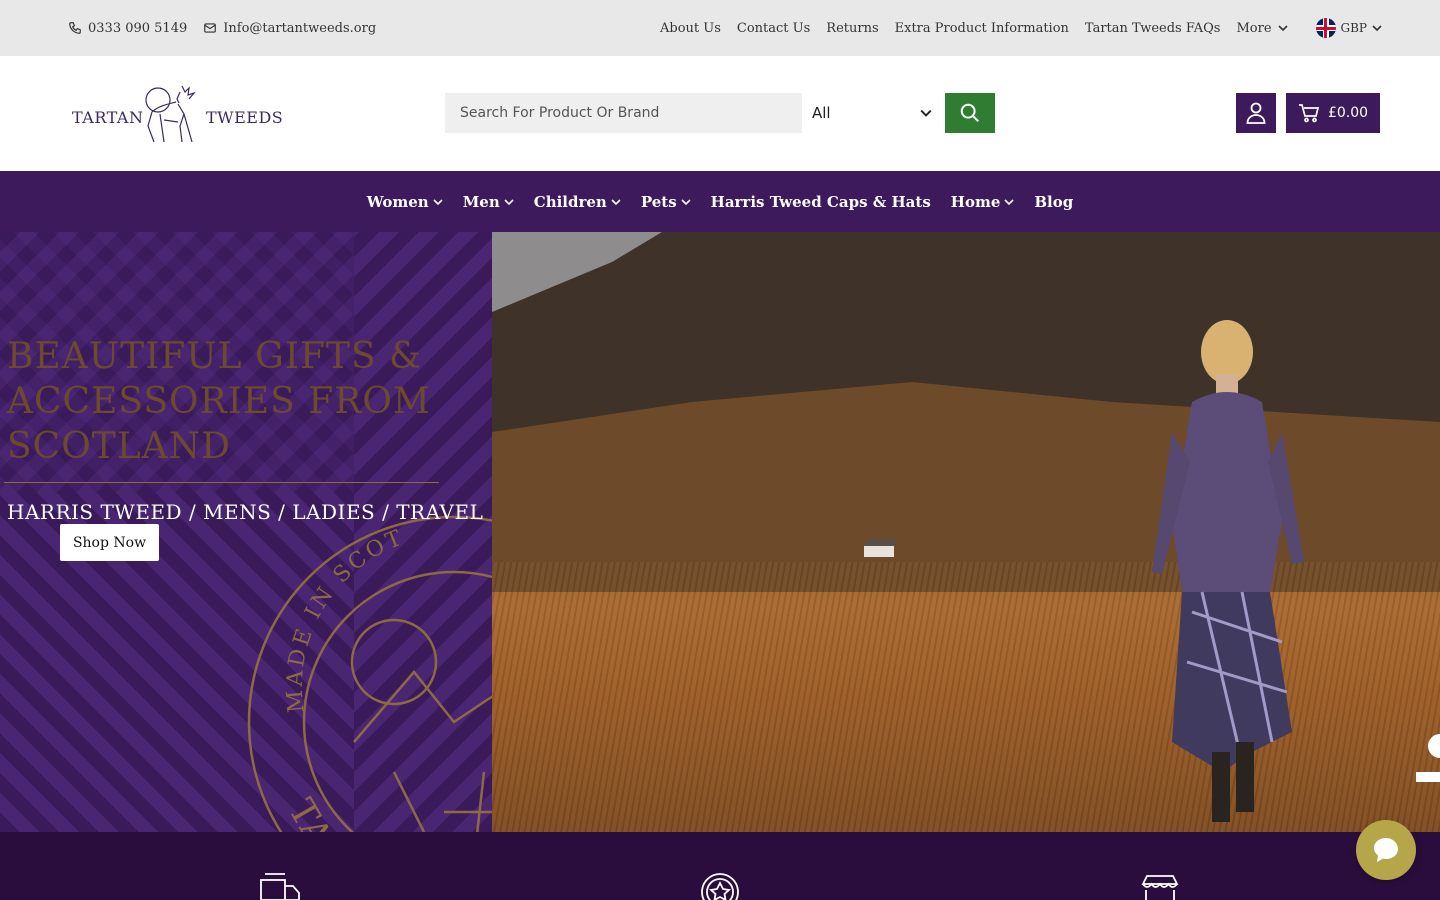 The image size is (1440, 900). Describe the element at coordinates (219, 401) in the screenshot. I see `hero-title-line: ACCESSORIES FROM` at that location.